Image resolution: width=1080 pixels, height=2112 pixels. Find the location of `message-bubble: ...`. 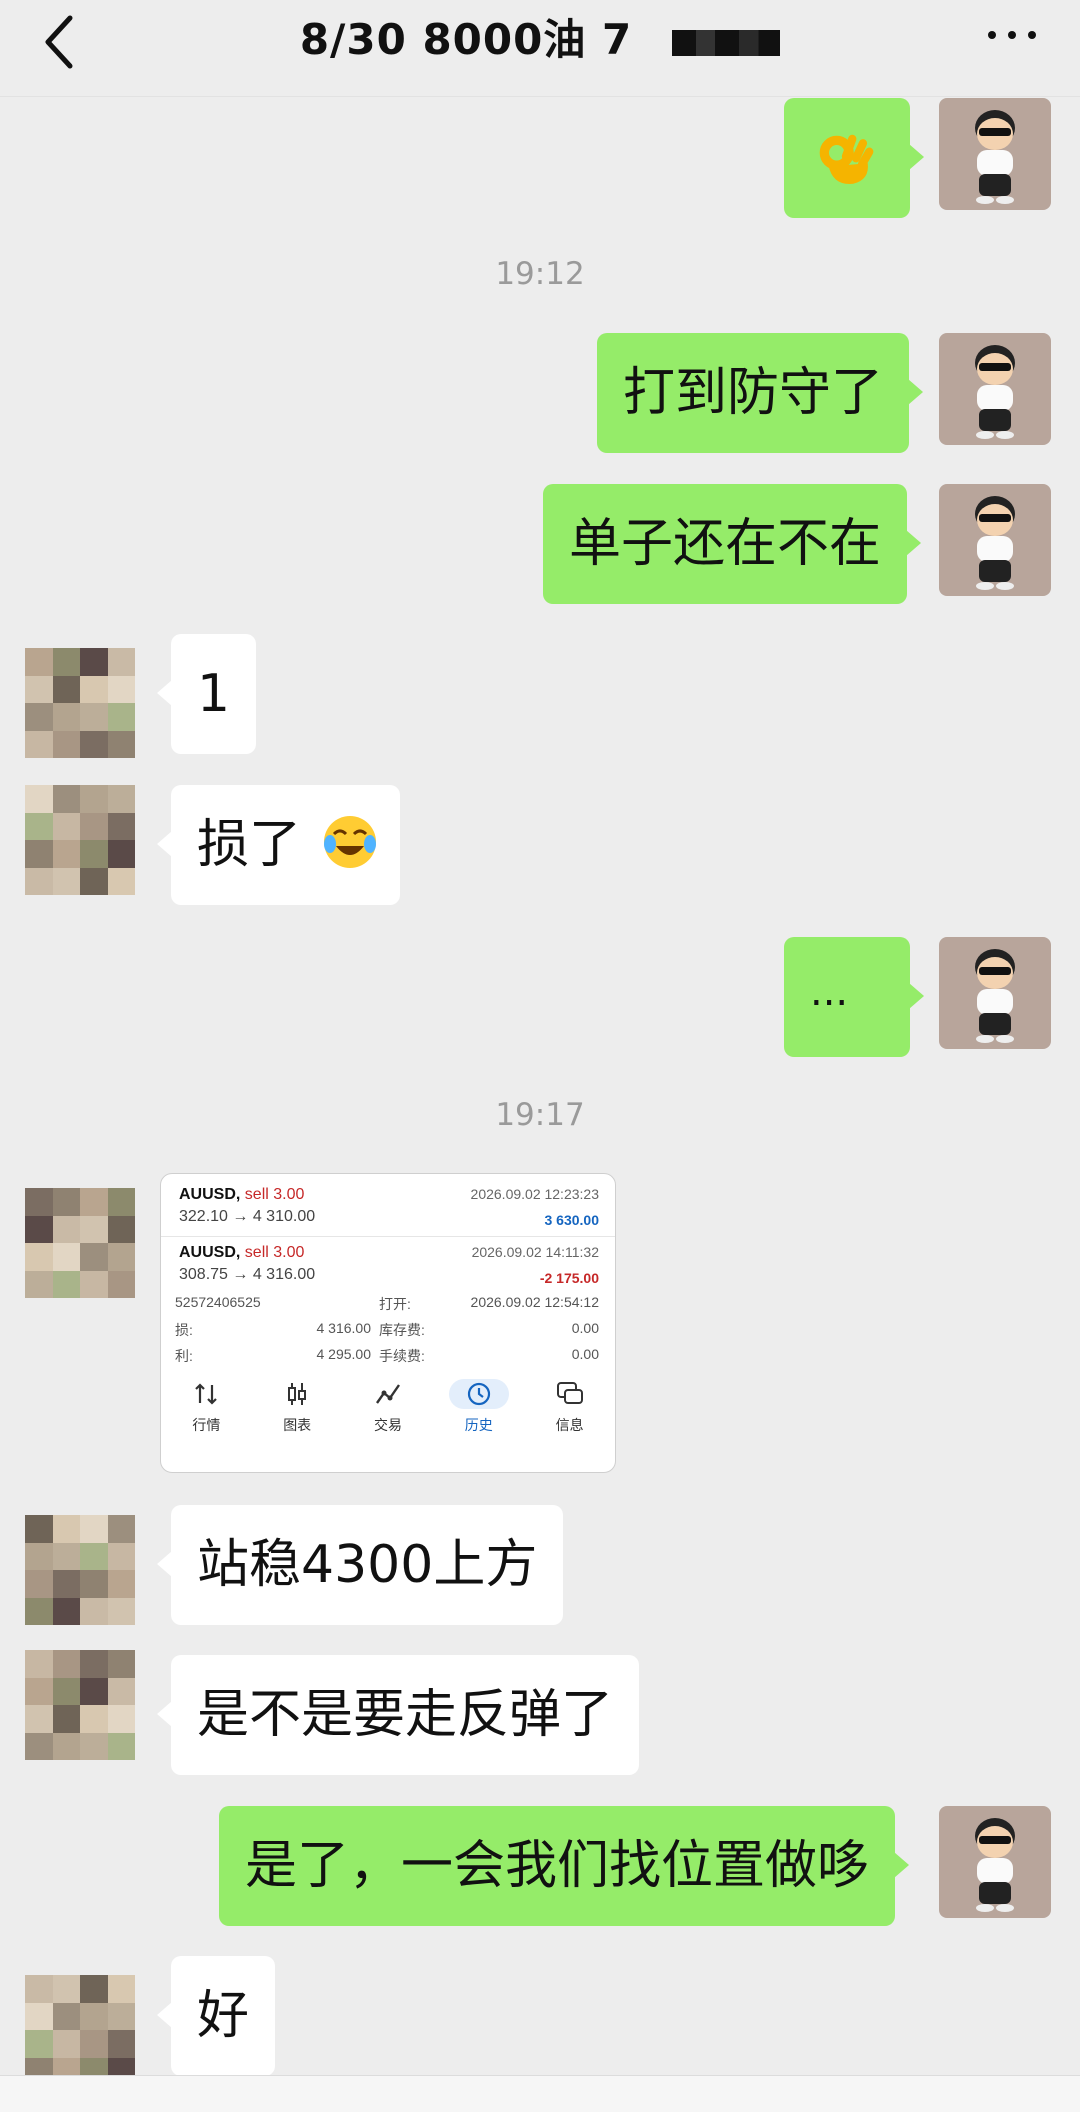

message-bubble: ... is located at coordinates (854, 997).